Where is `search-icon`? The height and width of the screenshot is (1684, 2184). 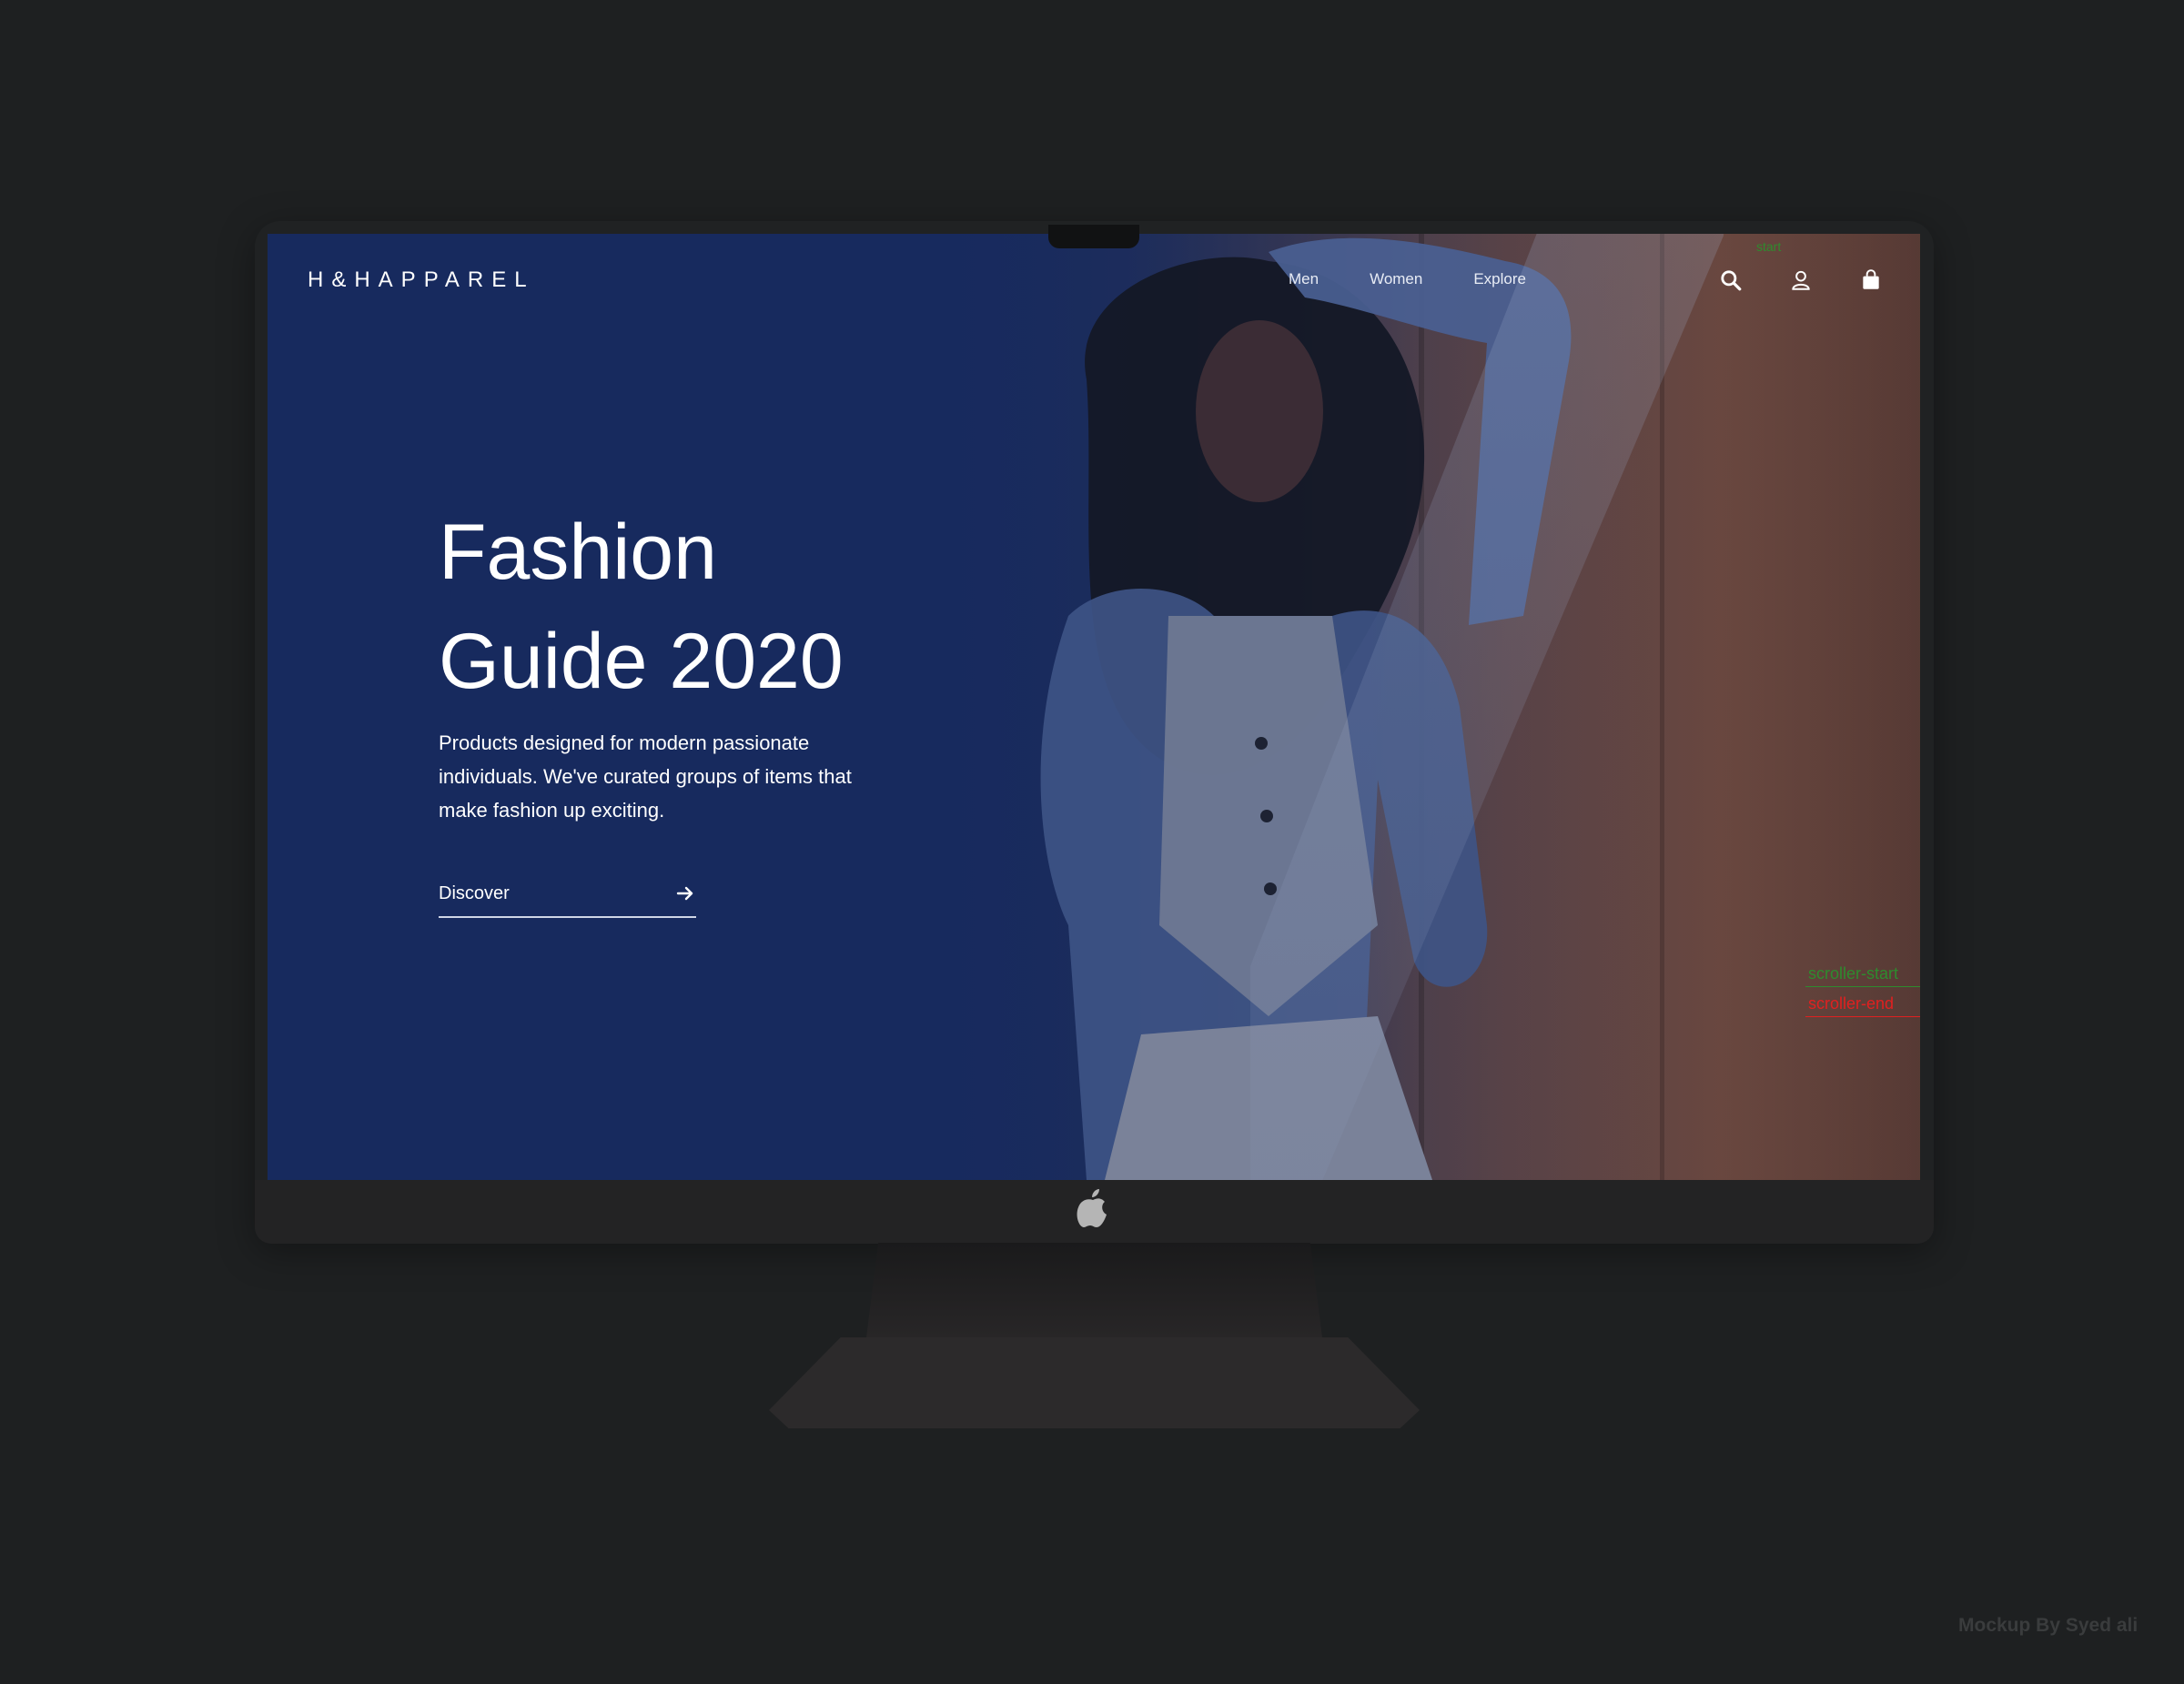 search-icon is located at coordinates (1731, 280).